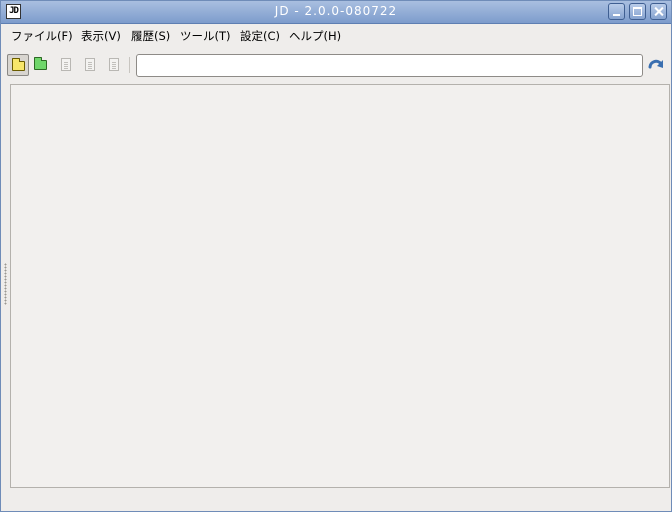 The image size is (672, 512). I want to click on menu-history: 履歴(S), so click(150, 36).